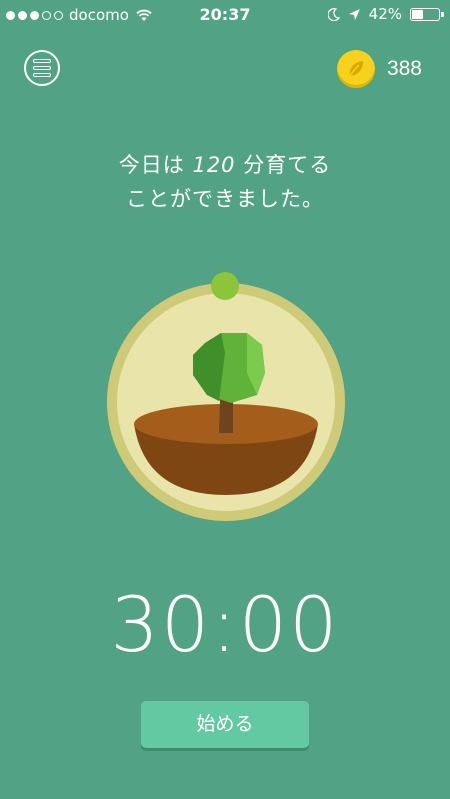 The height and width of the screenshot is (799, 450). What do you see at coordinates (225, 724) in the screenshot?
I see `start-button: 始める` at bounding box center [225, 724].